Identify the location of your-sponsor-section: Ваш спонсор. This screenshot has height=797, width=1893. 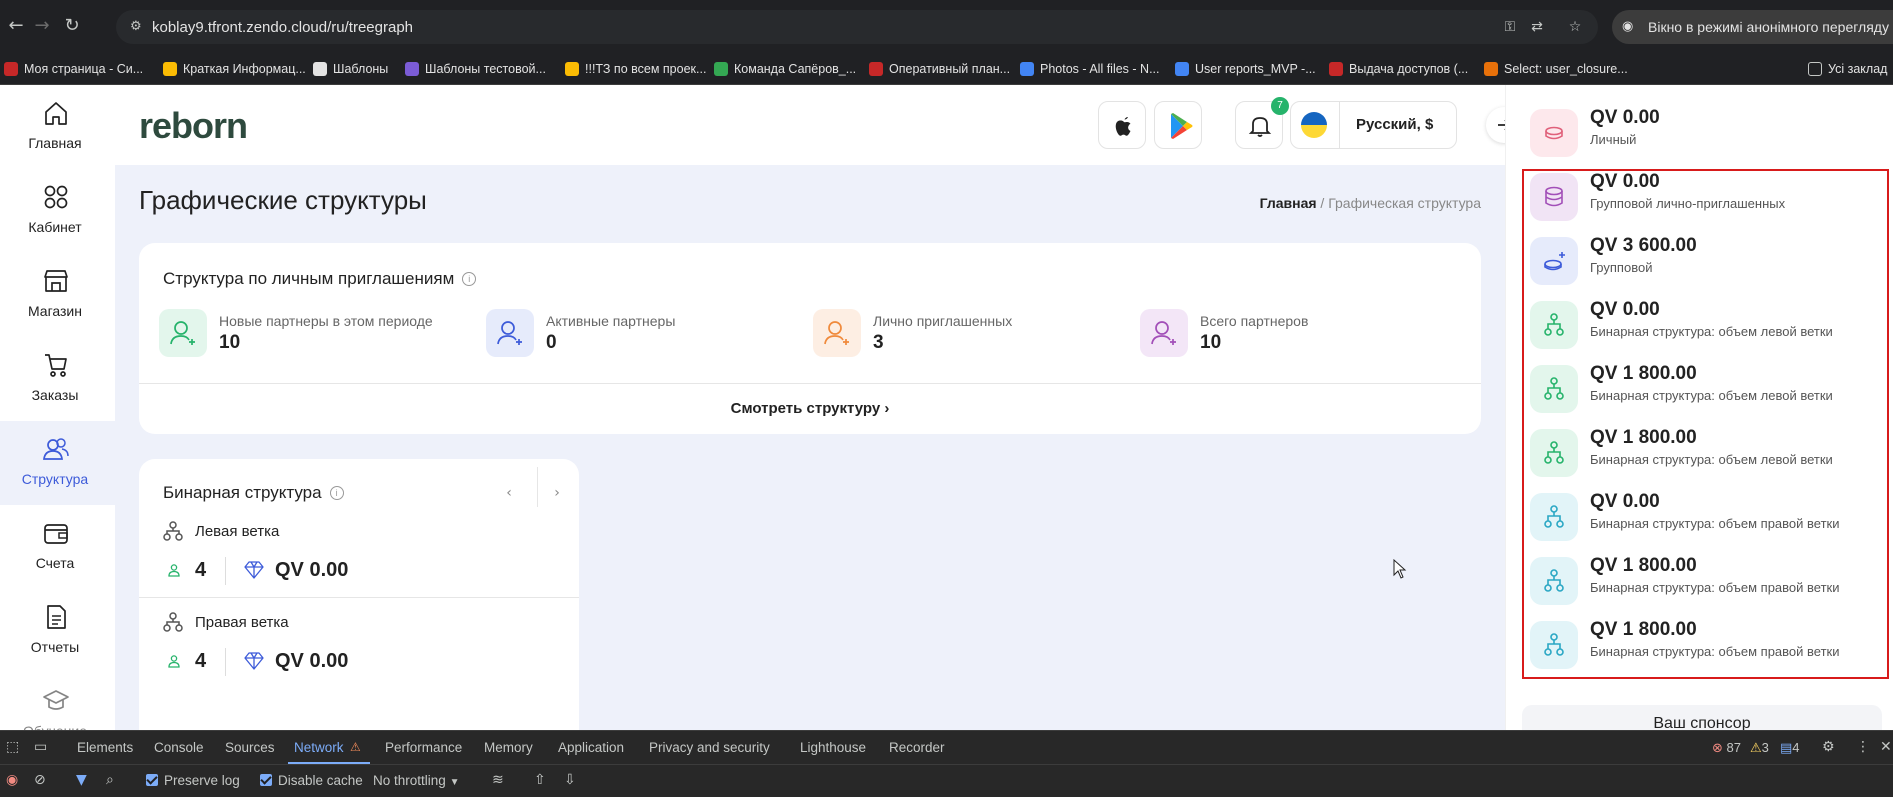
(1702, 717).